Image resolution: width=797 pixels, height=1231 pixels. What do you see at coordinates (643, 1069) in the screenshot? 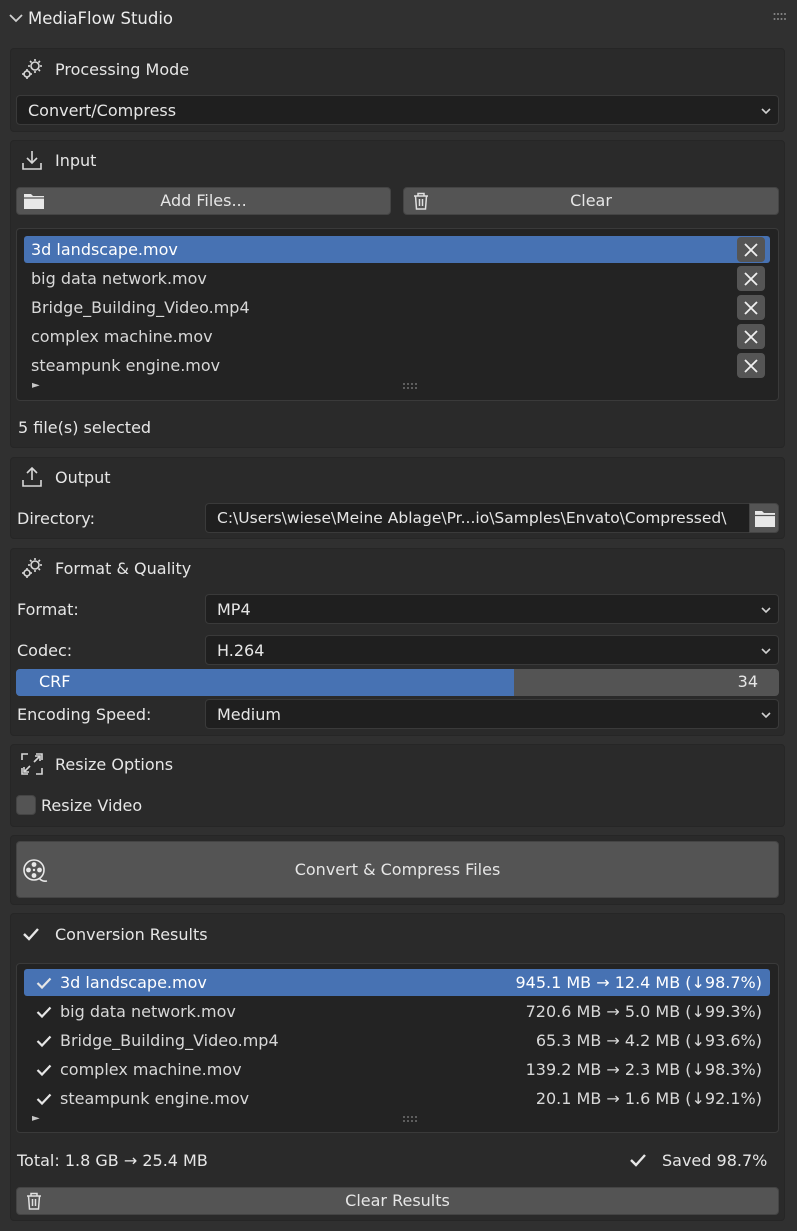
I see `result-size-change: 139.2 MB → 2.3 MB (↓98.3%)` at bounding box center [643, 1069].